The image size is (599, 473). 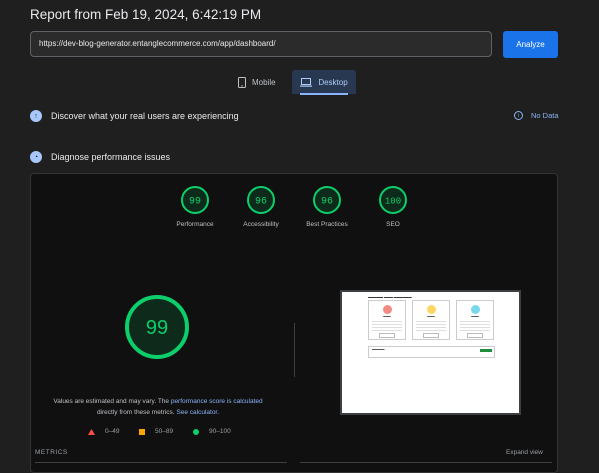 I want to click on score-gauge-performance: 99, so click(x=195, y=200).